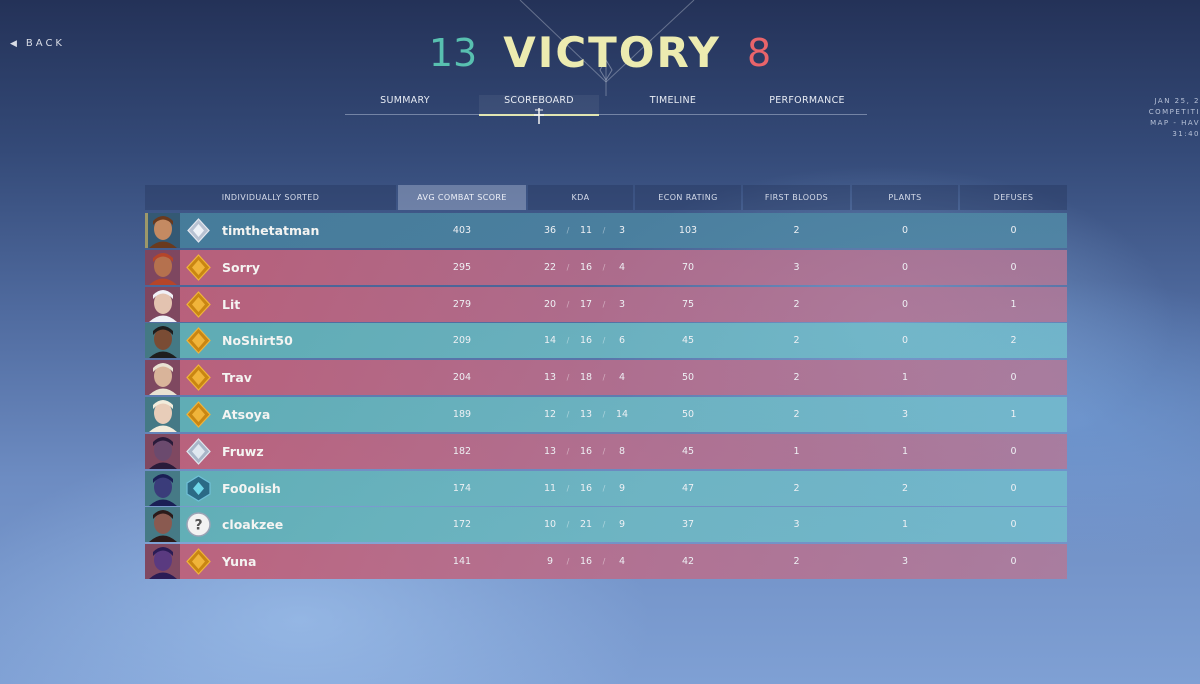  What do you see at coordinates (796, 197) in the screenshot?
I see `column-header-first-bloods: FIRST BLOODS` at bounding box center [796, 197].